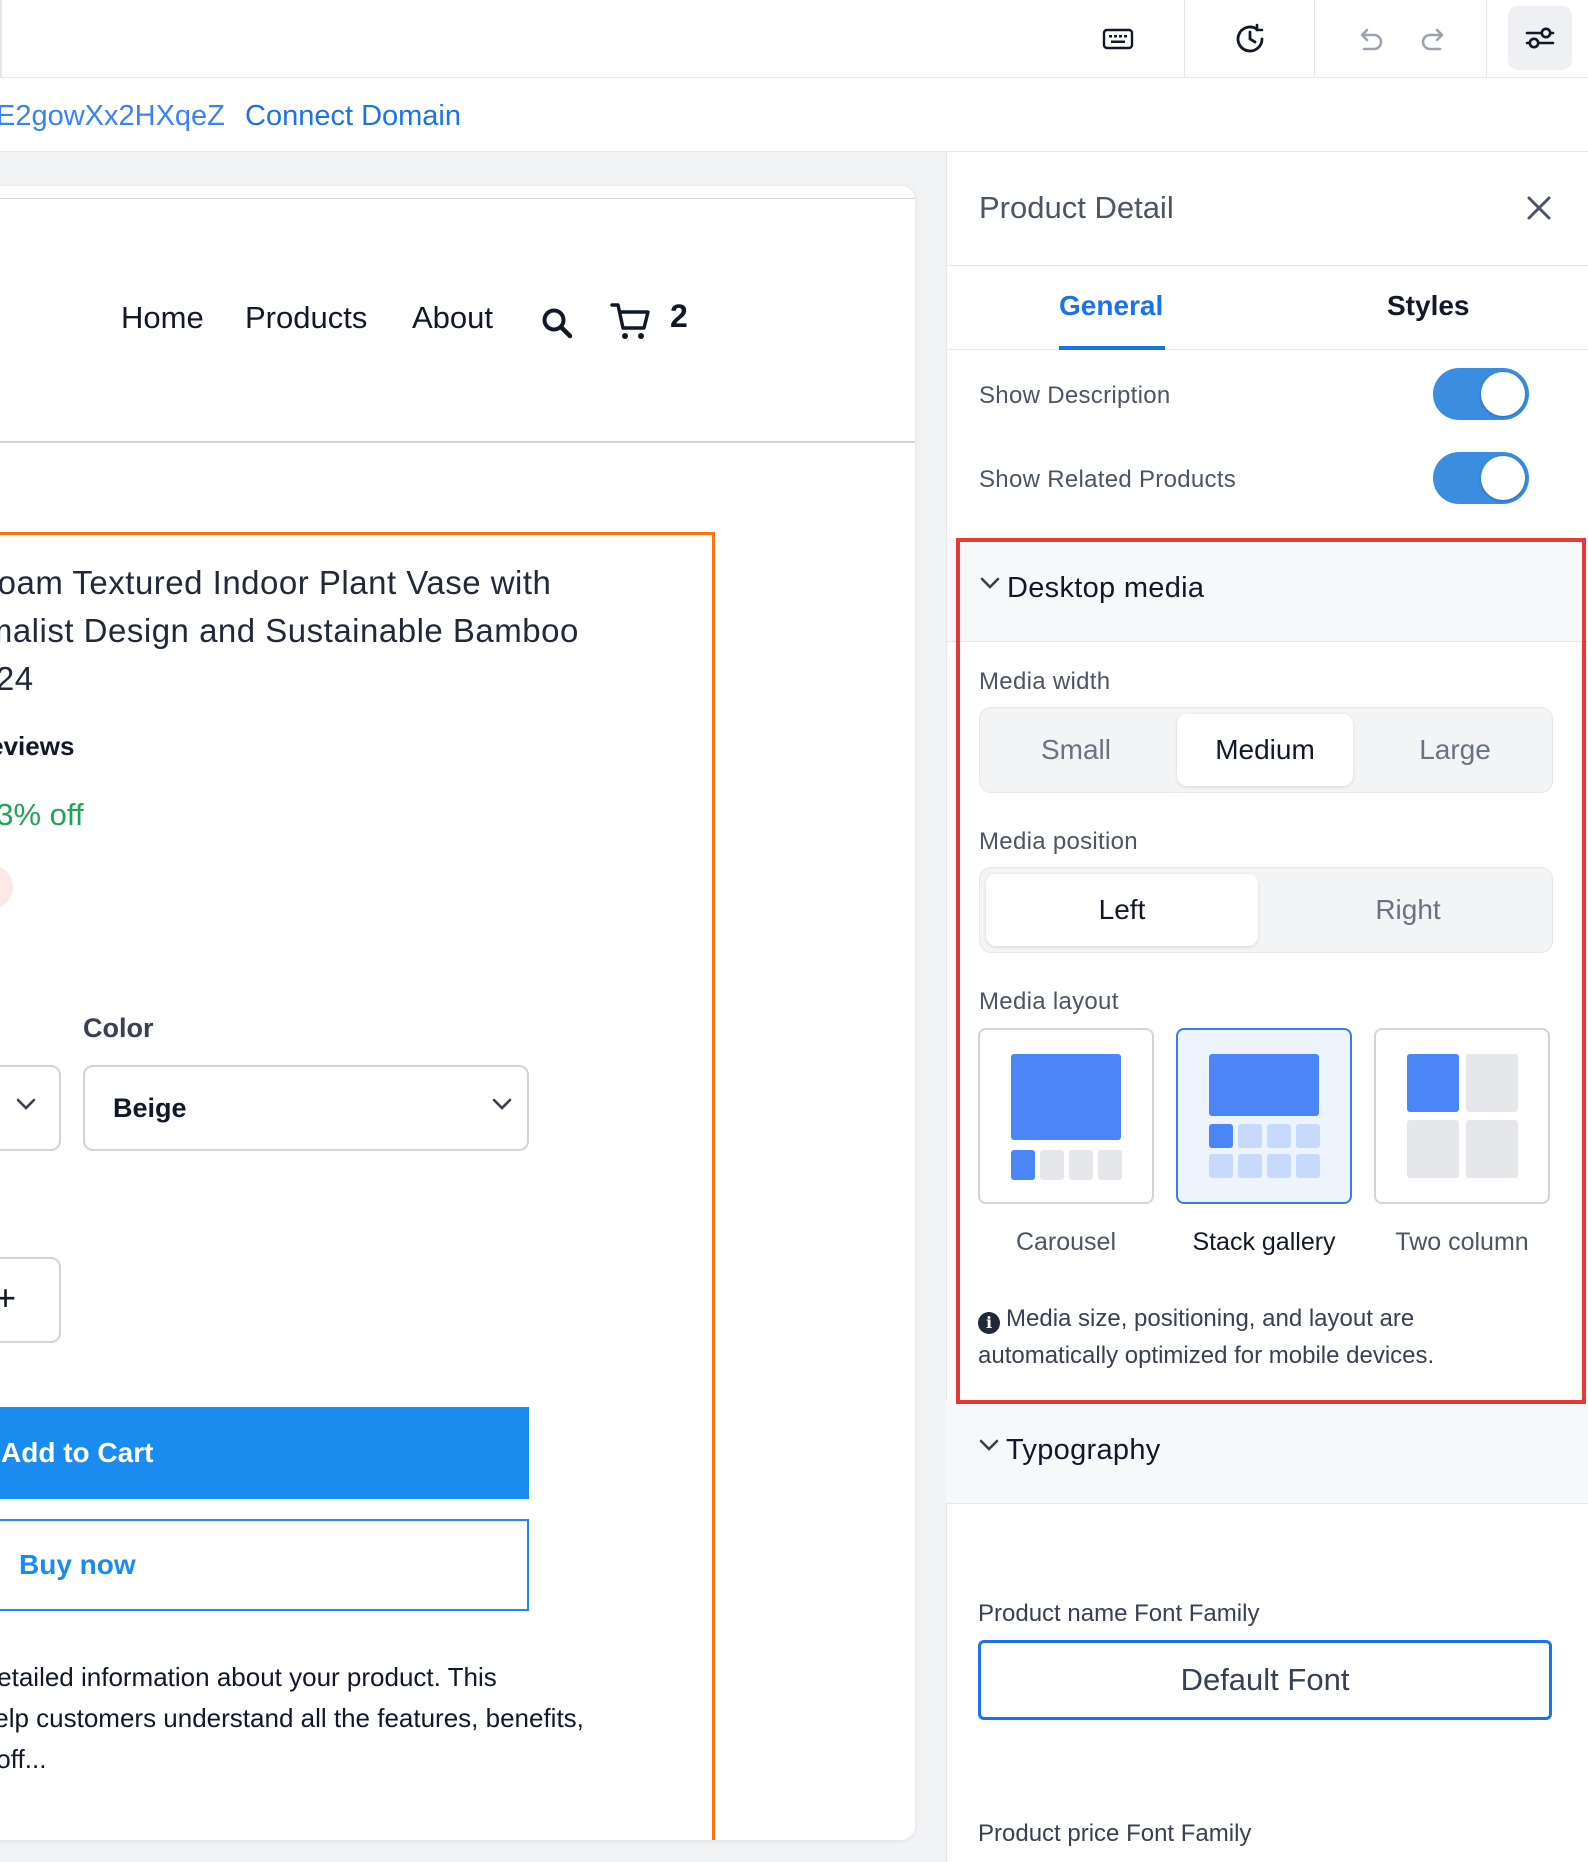  What do you see at coordinates (353, 116) in the screenshot?
I see `connect-domain-link: Connect Domain` at bounding box center [353, 116].